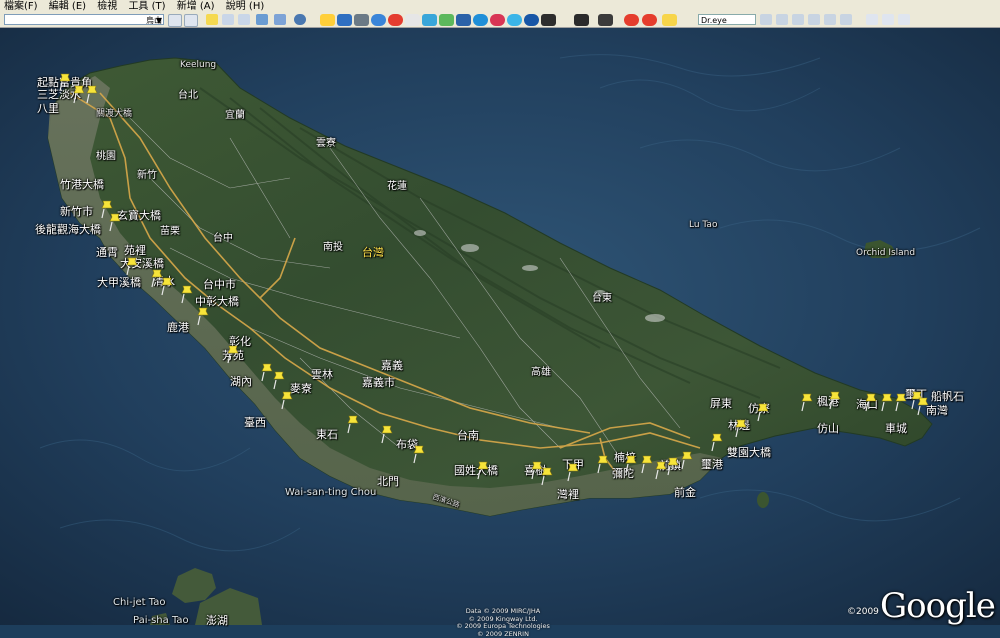 Image resolution: width=1000 pixels, height=638 pixels. What do you see at coordinates (872, 19) in the screenshot?
I see `zoom-icon` at bounding box center [872, 19].